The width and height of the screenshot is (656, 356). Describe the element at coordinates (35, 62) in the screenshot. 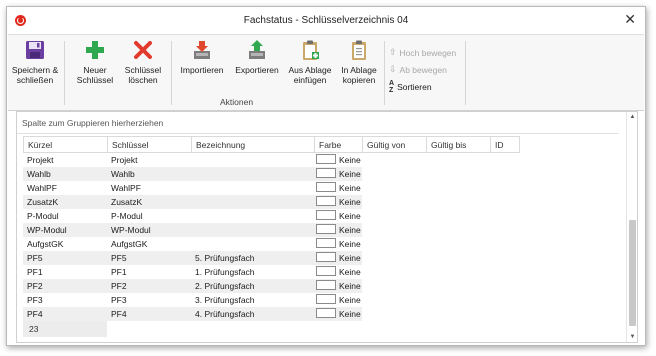

I see `save-close-button: Speichern & schließen` at that location.